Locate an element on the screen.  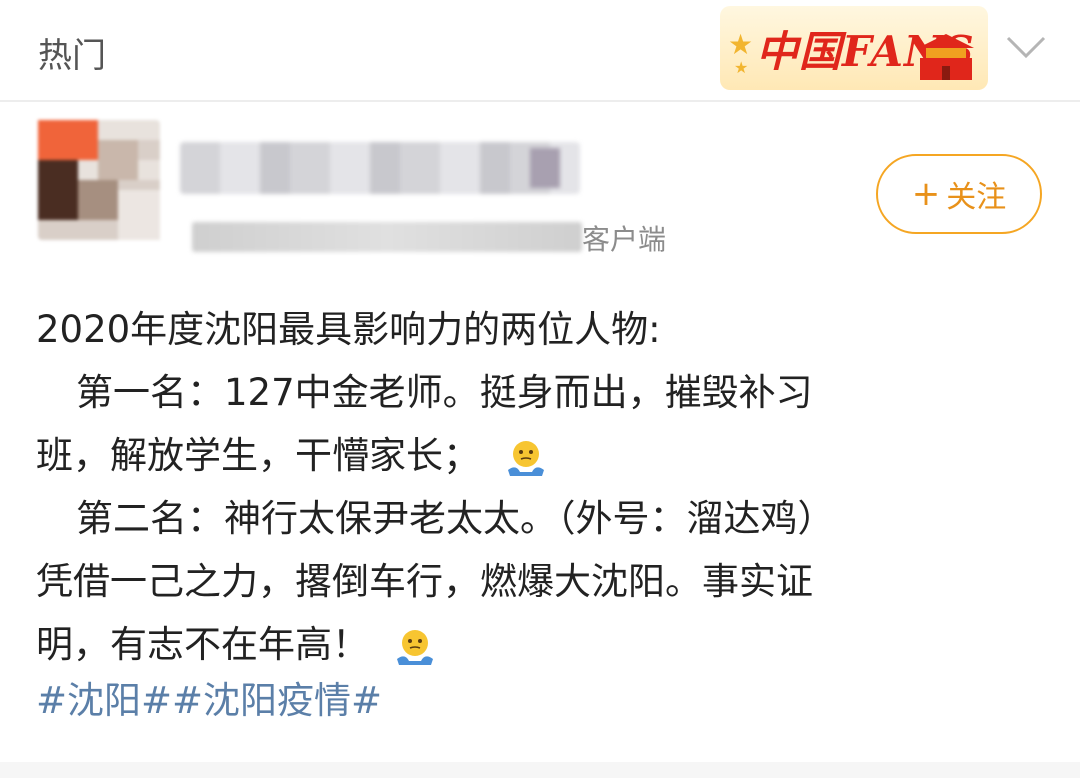
china-fans-badge: ★ ★ 中国FANS is located at coordinates (854, 48).